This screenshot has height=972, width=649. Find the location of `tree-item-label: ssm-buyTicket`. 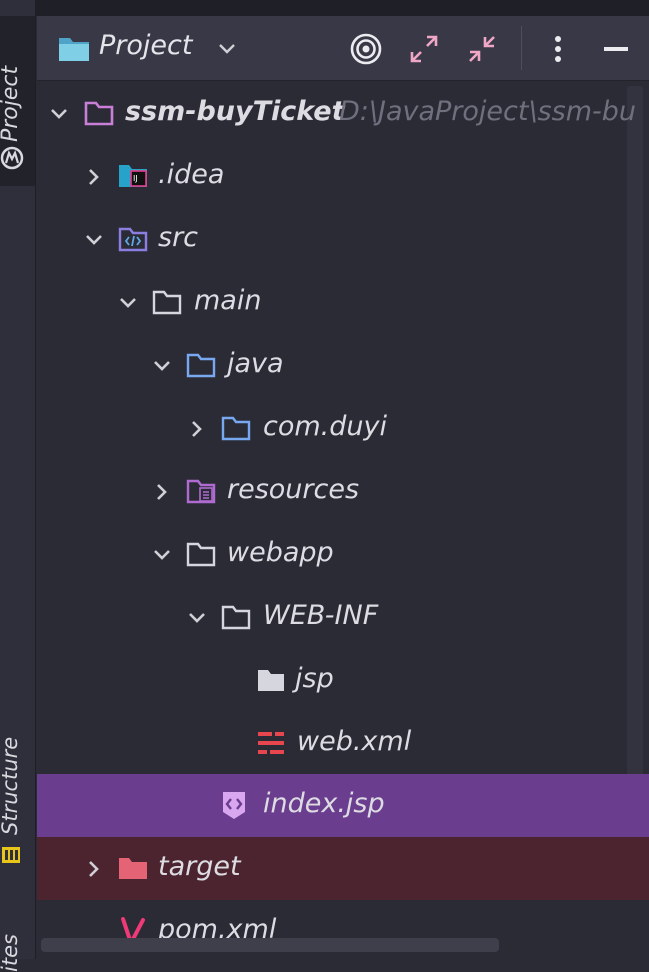

tree-item-label: ssm-buyTicket is located at coordinates (235, 111).